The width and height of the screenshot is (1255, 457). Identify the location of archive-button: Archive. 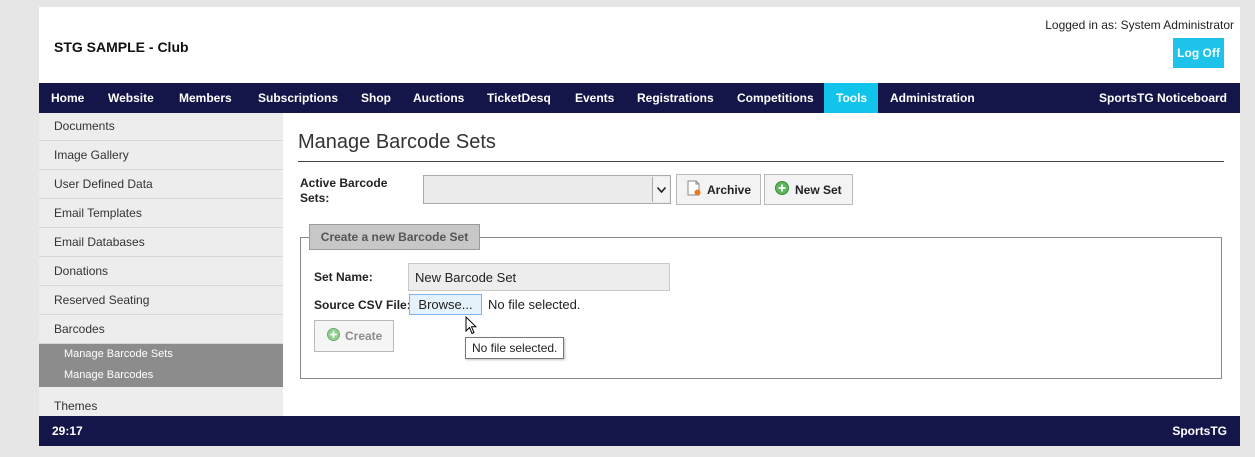
(718, 189).